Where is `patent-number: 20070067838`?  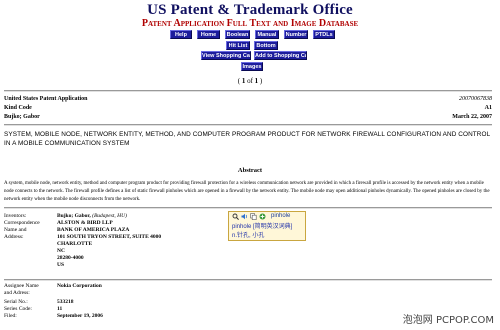
patent-number: 20070067838 is located at coordinates (475, 99).